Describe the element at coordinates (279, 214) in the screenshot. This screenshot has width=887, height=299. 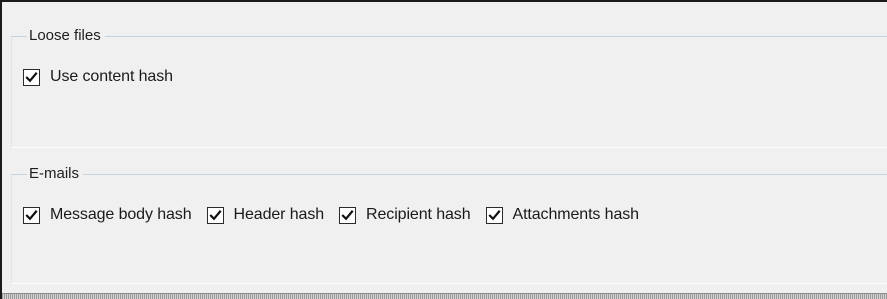
I see `header-hash-label: Header hash` at that location.